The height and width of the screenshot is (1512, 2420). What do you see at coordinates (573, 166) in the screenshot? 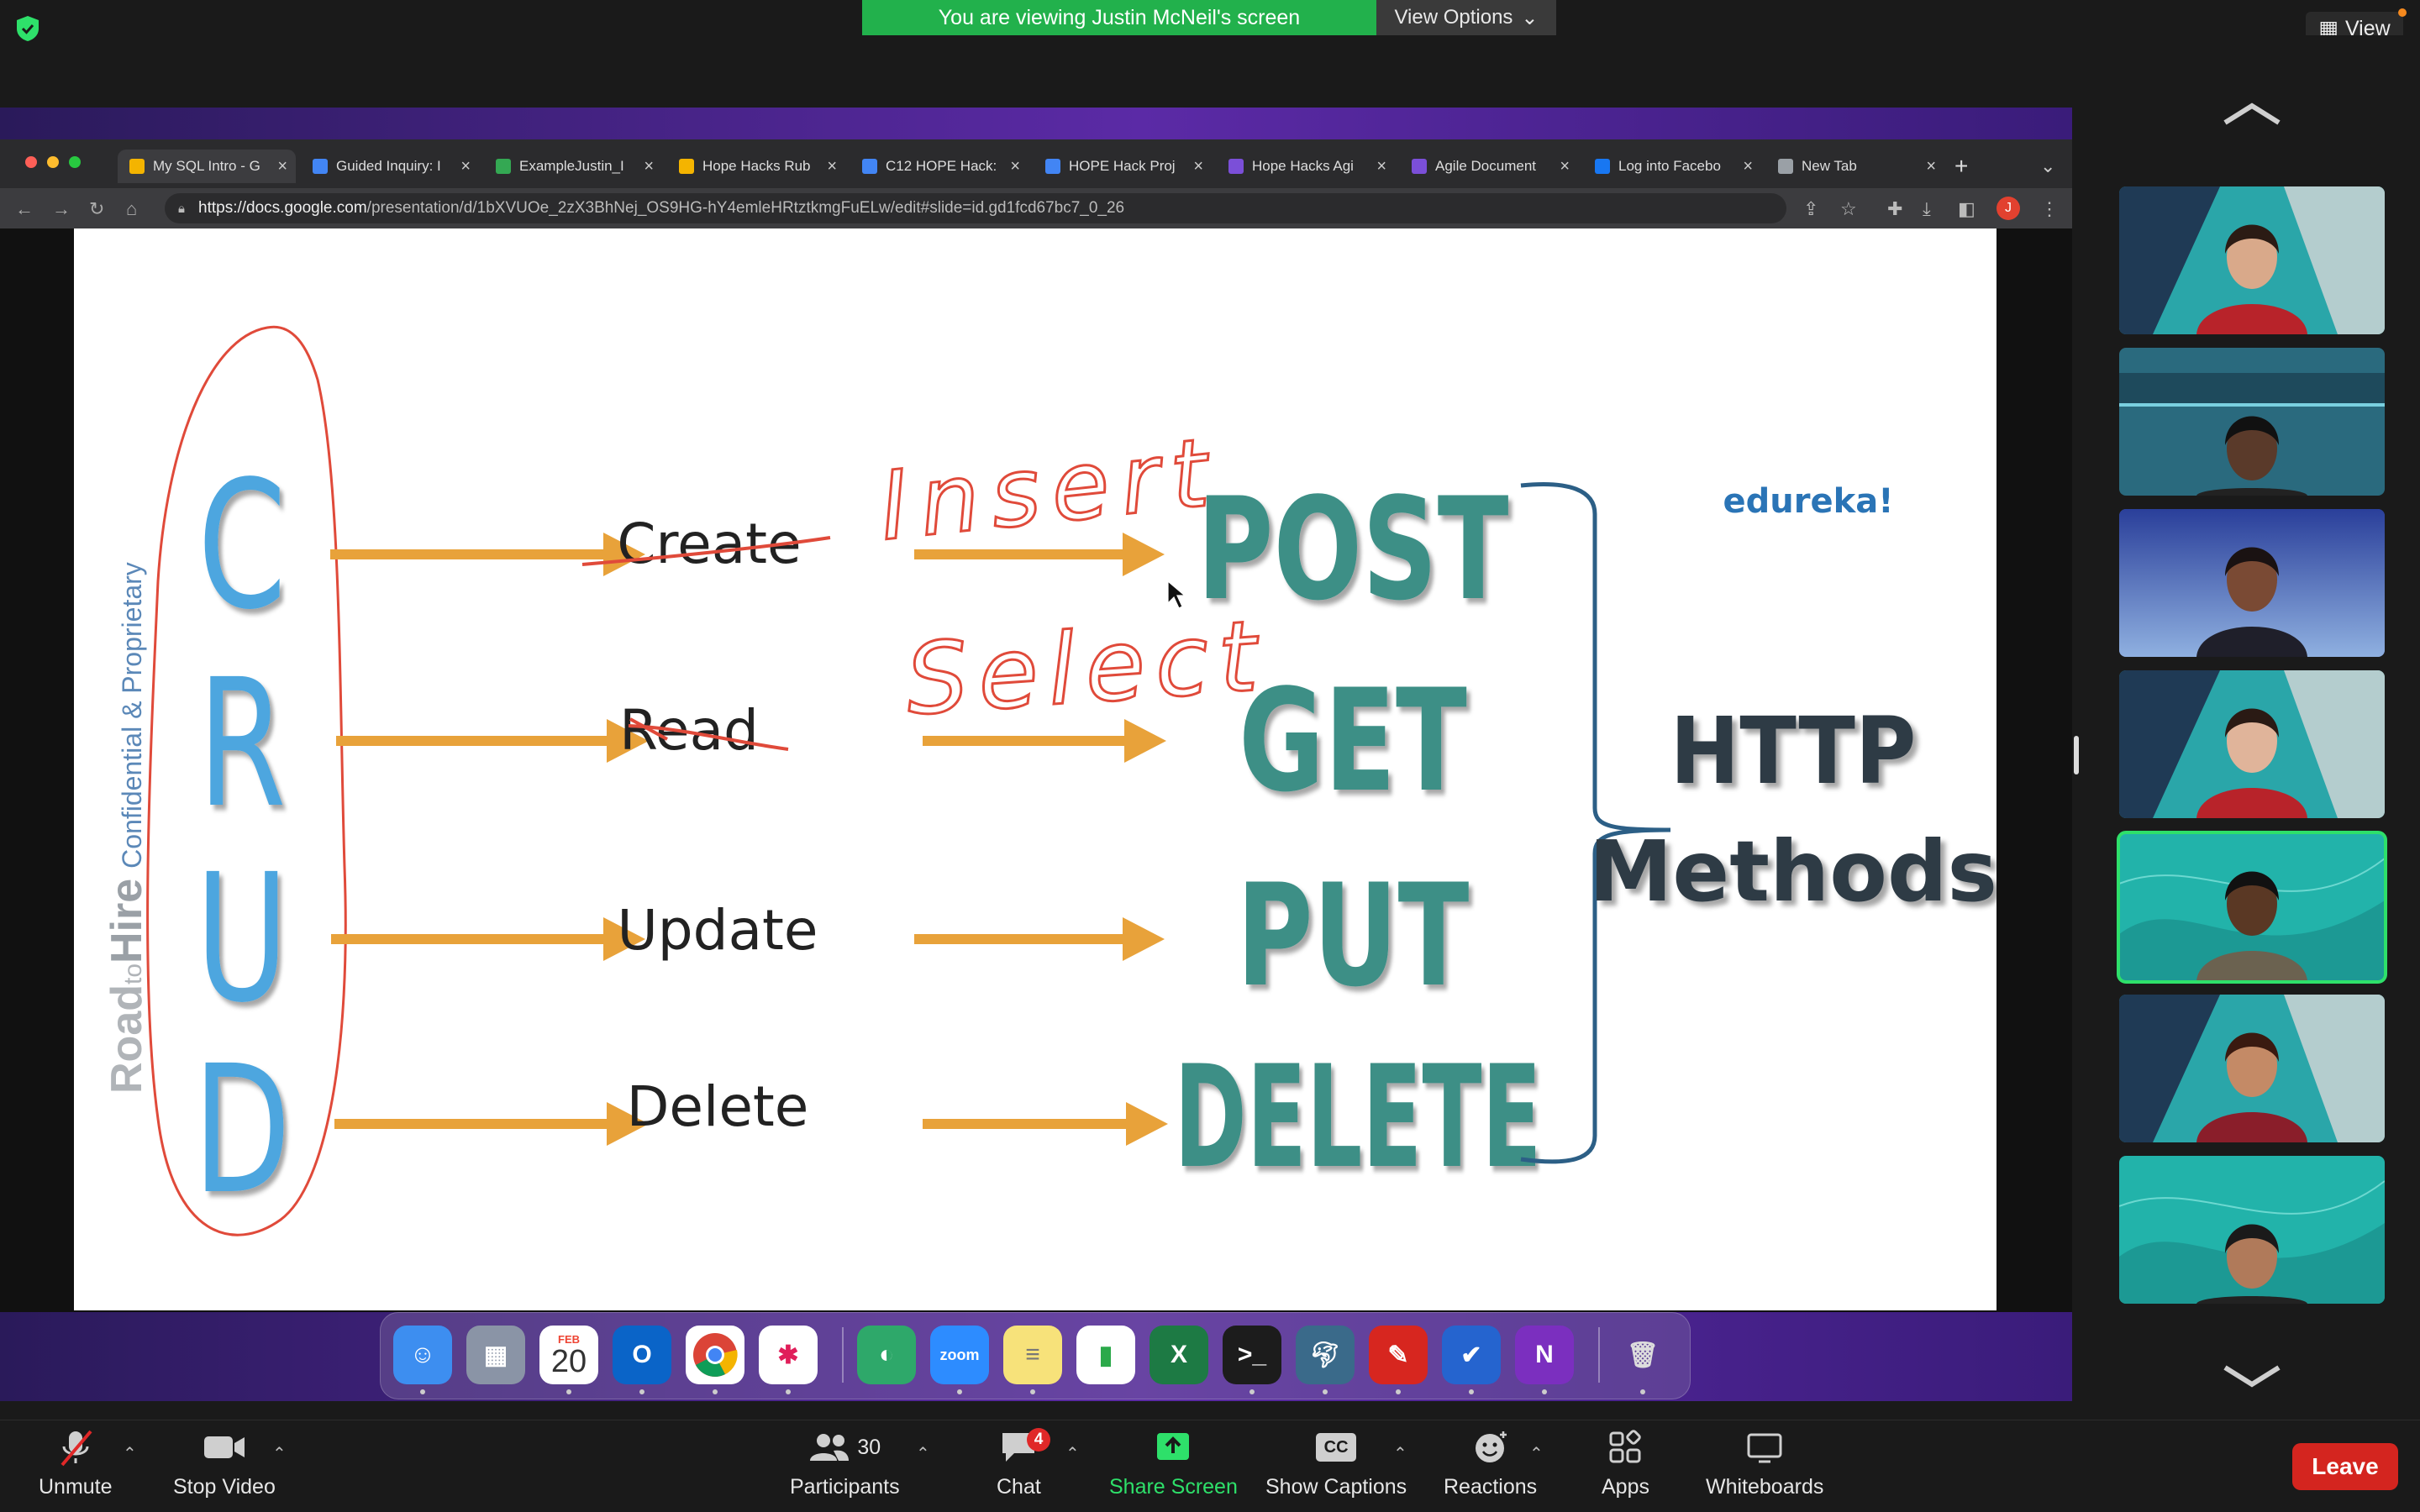
I see `browser-tab: ExampleJustin_I ×` at bounding box center [573, 166].